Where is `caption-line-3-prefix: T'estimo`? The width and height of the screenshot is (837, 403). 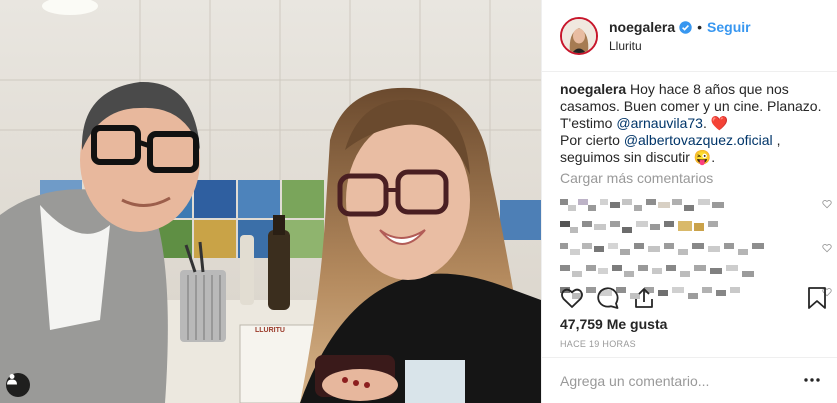
caption-line-3-prefix: T'estimo is located at coordinates (586, 123).